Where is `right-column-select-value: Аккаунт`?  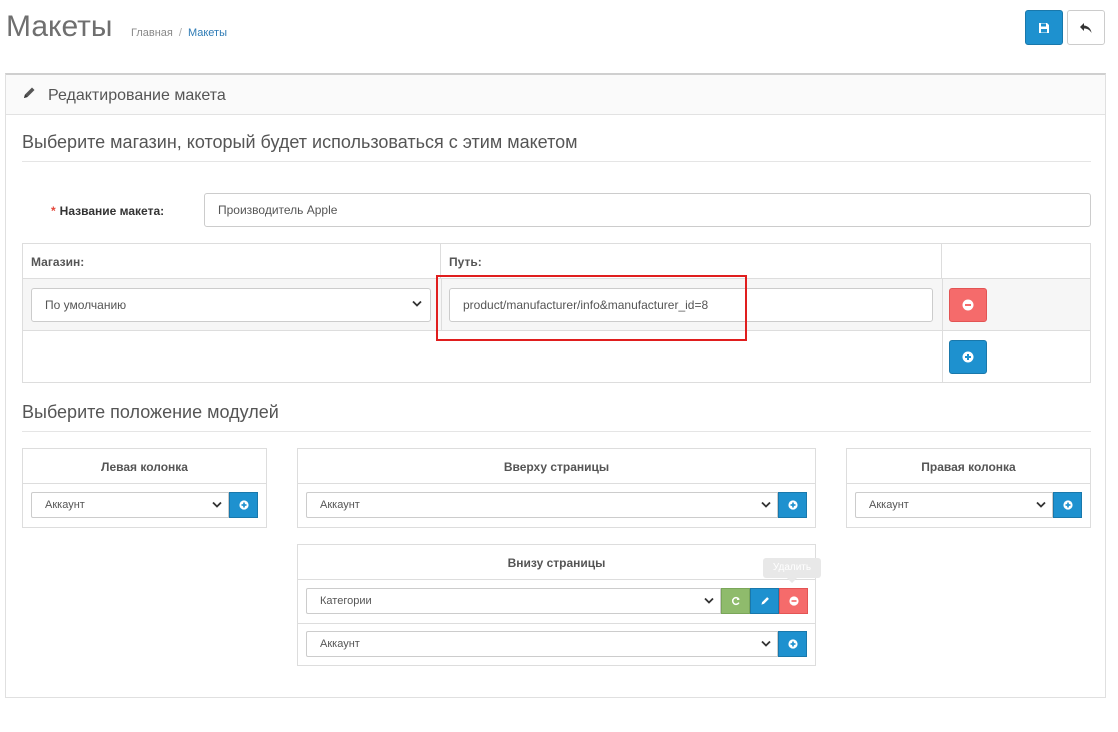
right-column-select-value: Аккаунт is located at coordinates (889, 505).